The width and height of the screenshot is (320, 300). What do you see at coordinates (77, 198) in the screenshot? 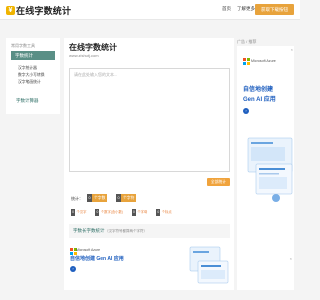
I see `stats-label: 统计：` at bounding box center [77, 198].